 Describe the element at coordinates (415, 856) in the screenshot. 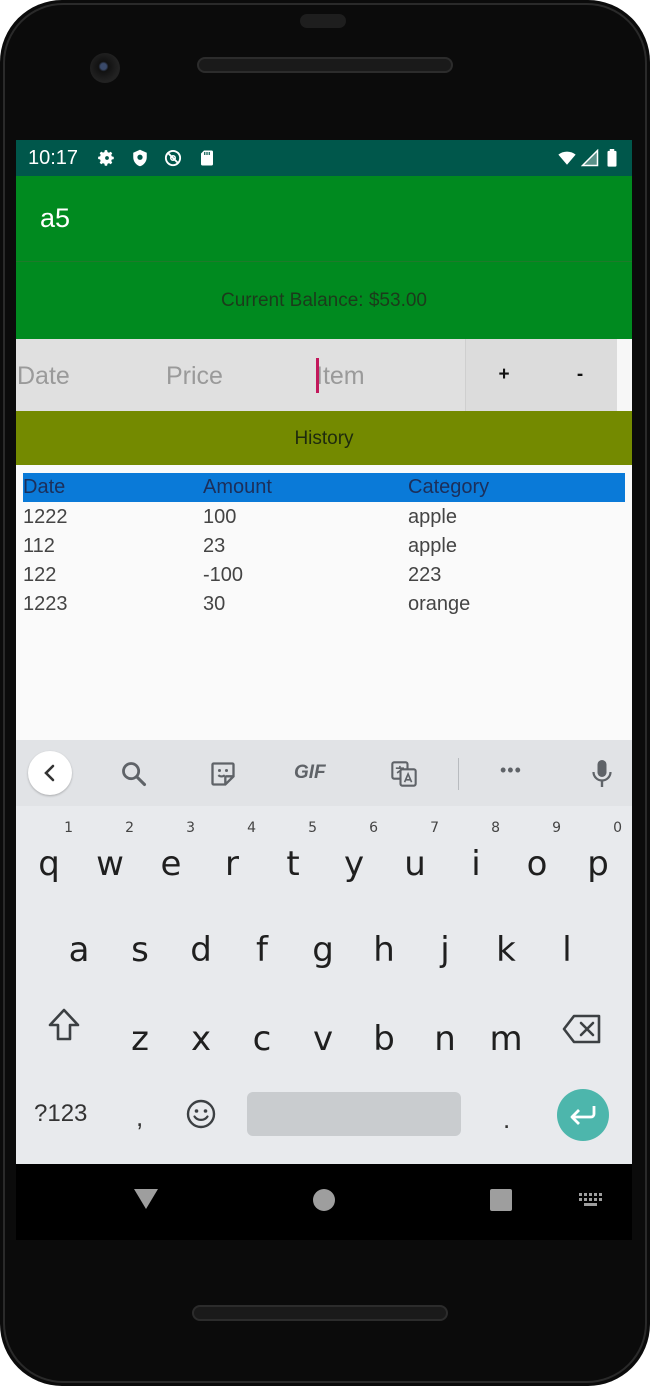

I see `key-u: 7u` at that location.